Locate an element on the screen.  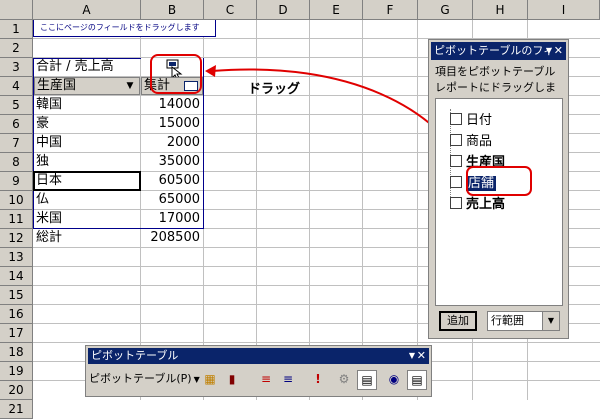
area-select-value: 行範囲 is located at coordinates (507, 320).